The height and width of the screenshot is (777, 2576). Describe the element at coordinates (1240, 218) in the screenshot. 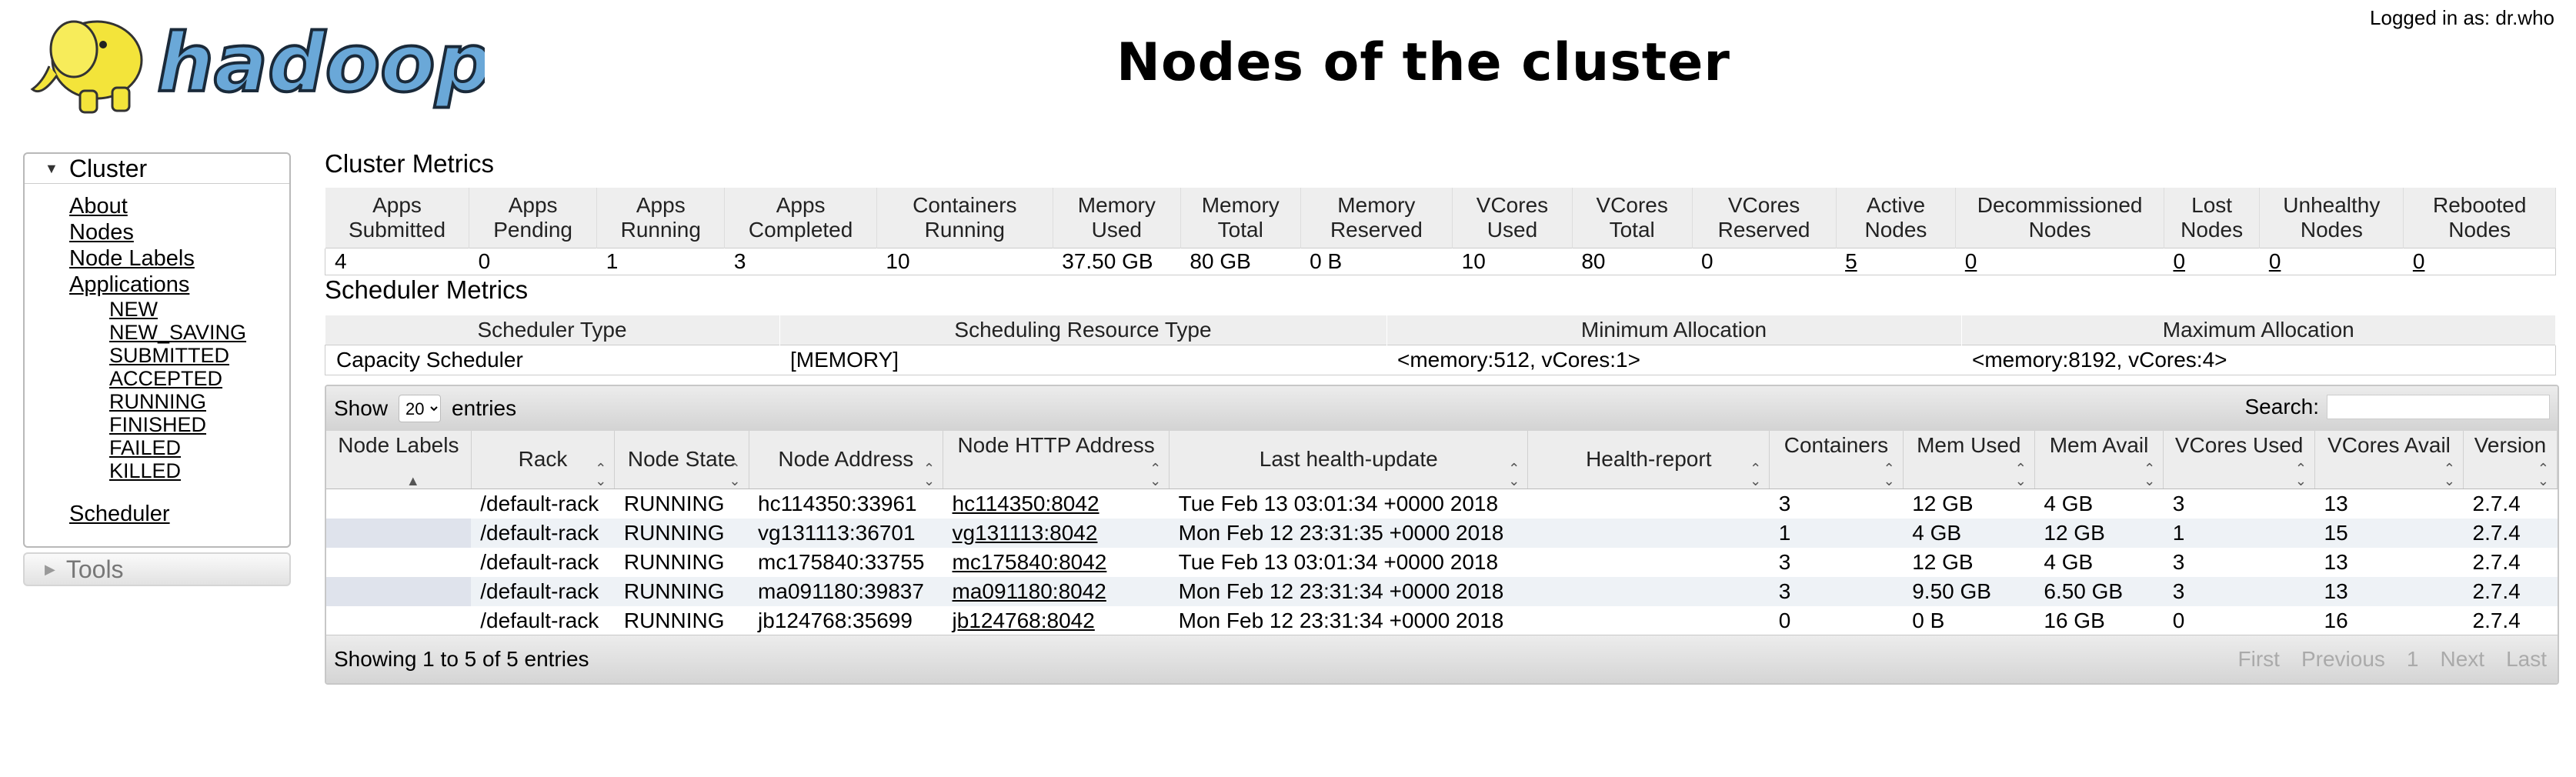

I see `metric-col-6: Memory Total` at that location.